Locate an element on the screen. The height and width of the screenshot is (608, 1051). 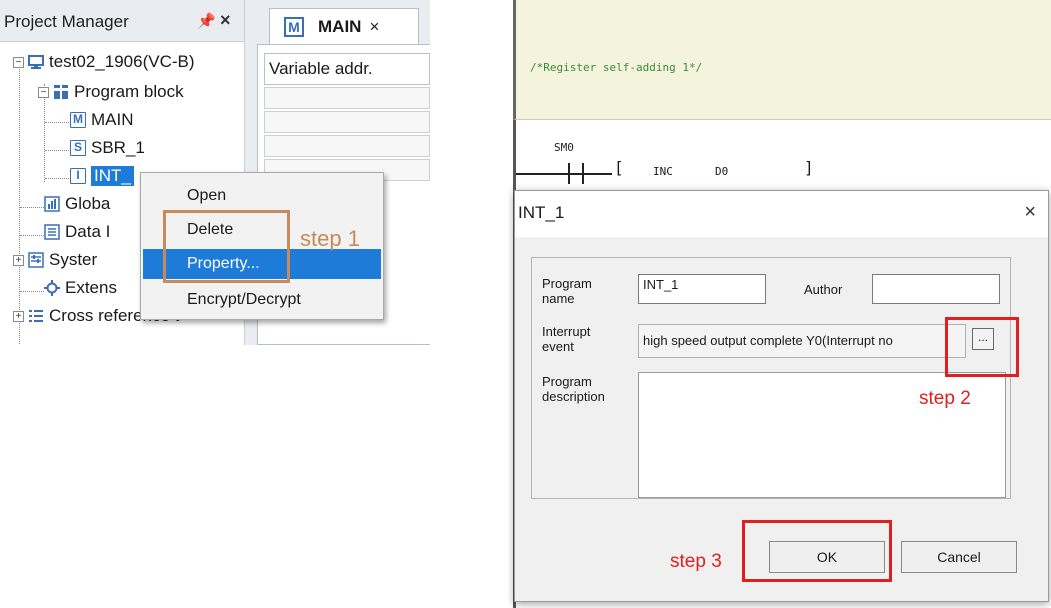
tree-item-data: Data I is located at coordinates (77, 232).